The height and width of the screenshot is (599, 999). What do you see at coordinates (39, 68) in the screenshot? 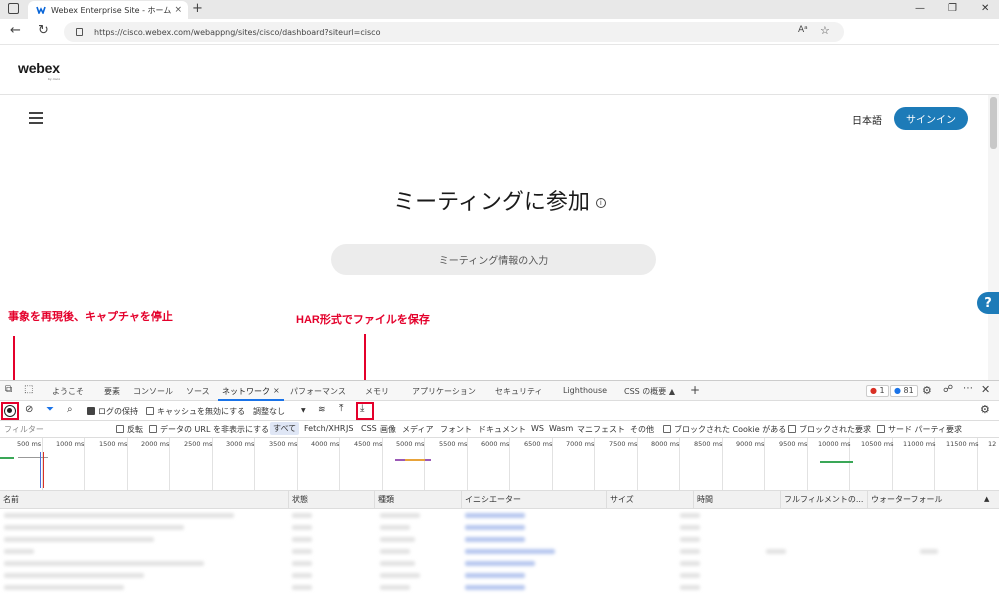
I see `webex-logo: webex` at bounding box center [39, 68].